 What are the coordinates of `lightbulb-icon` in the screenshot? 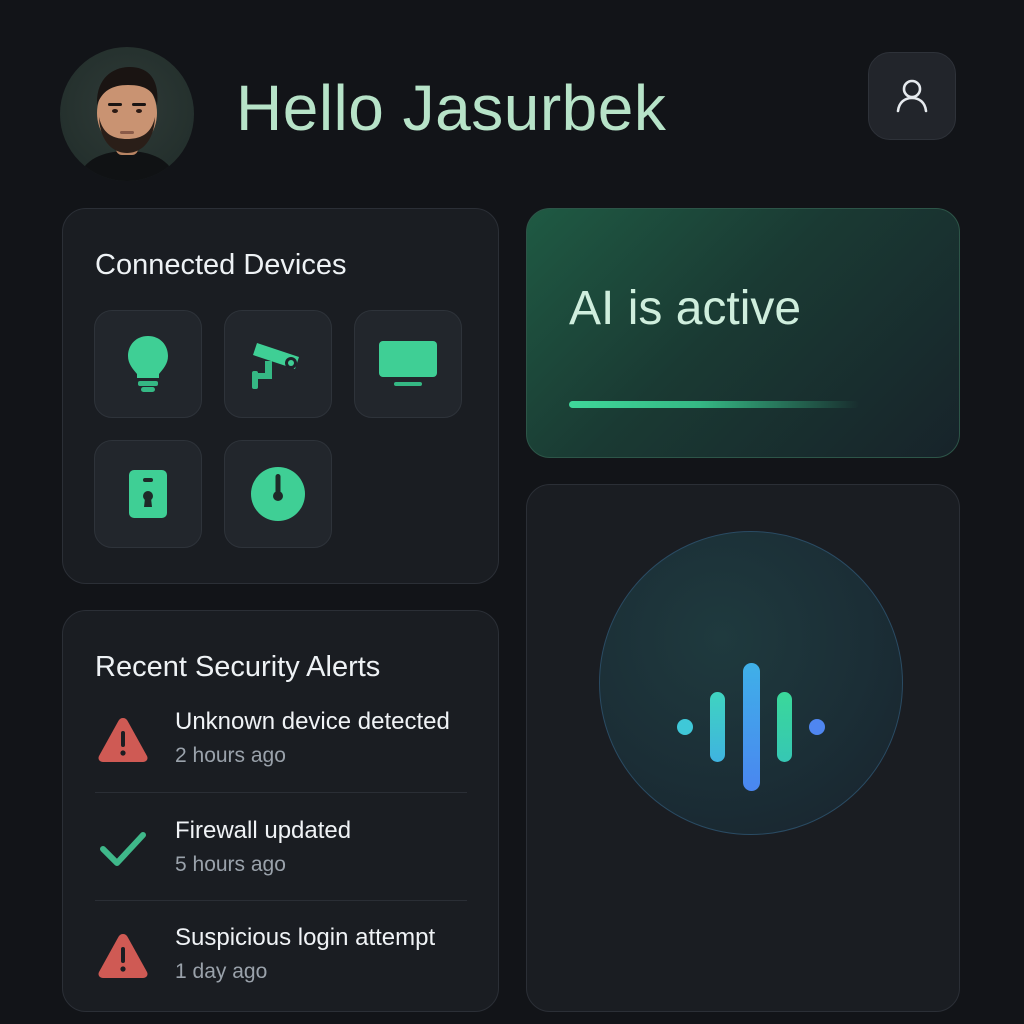 It's located at (148, 364).